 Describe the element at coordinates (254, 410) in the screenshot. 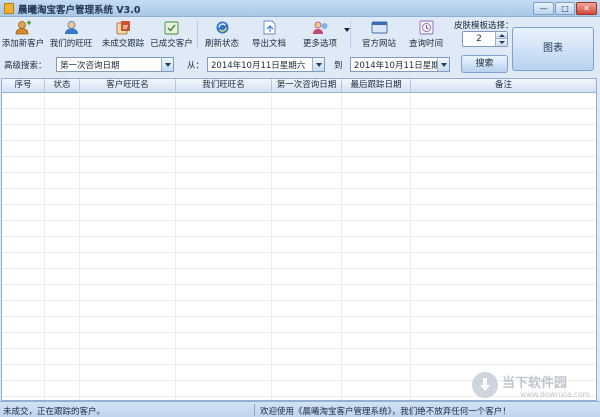

I see `status-divider` at that location.